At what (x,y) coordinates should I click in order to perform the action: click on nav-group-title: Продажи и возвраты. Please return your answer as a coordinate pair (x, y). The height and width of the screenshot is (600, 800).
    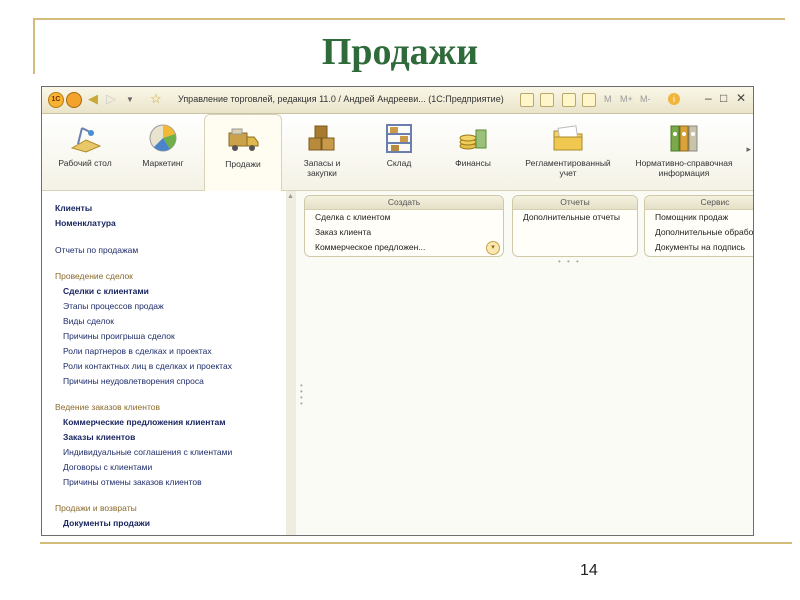
    Looking at the image, I should click on (96, 508).